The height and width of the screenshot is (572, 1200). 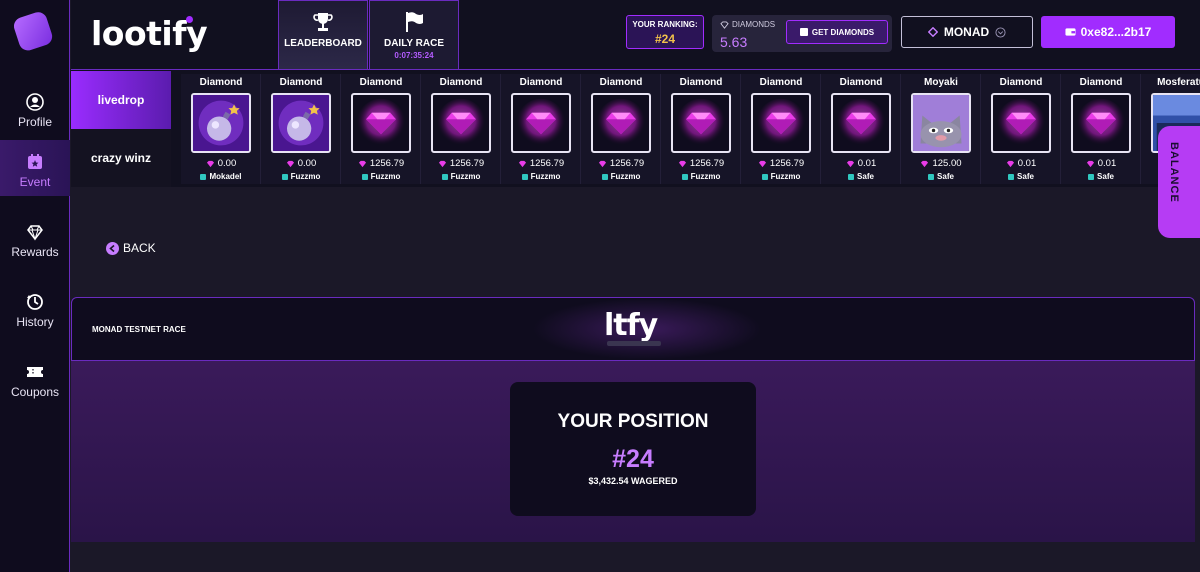 I want to click on network-selector: MONAD, so click(x=967, y=32).